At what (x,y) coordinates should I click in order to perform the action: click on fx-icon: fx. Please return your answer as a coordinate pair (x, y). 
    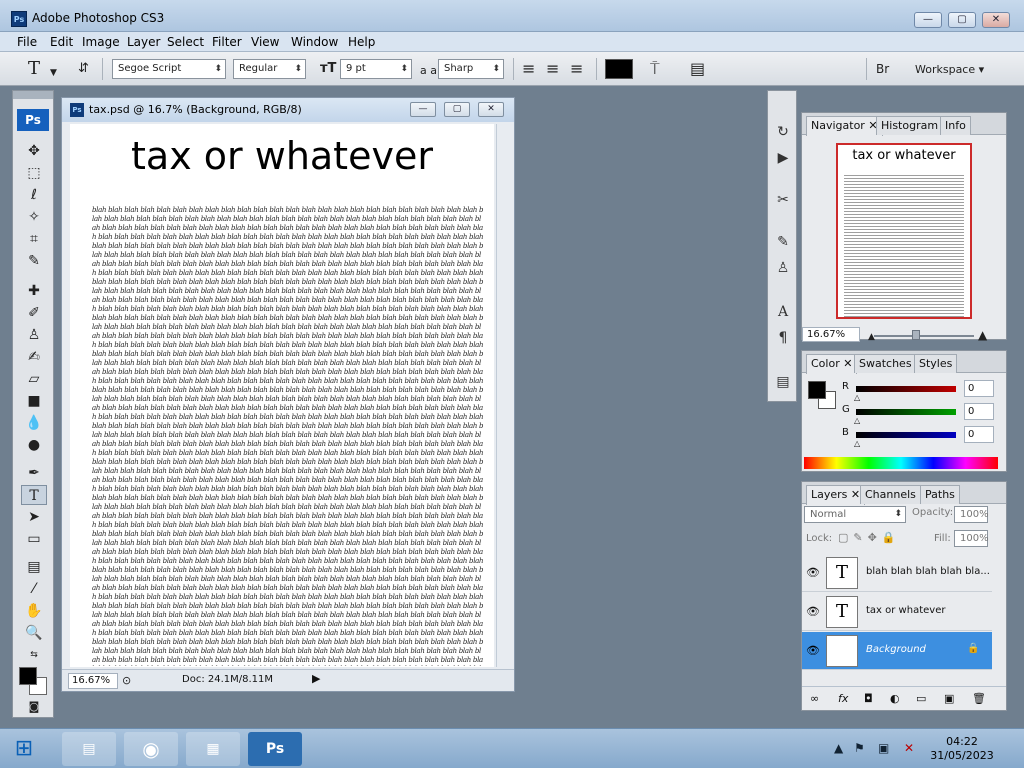
    Looking at the image, I should click on (843, 698).